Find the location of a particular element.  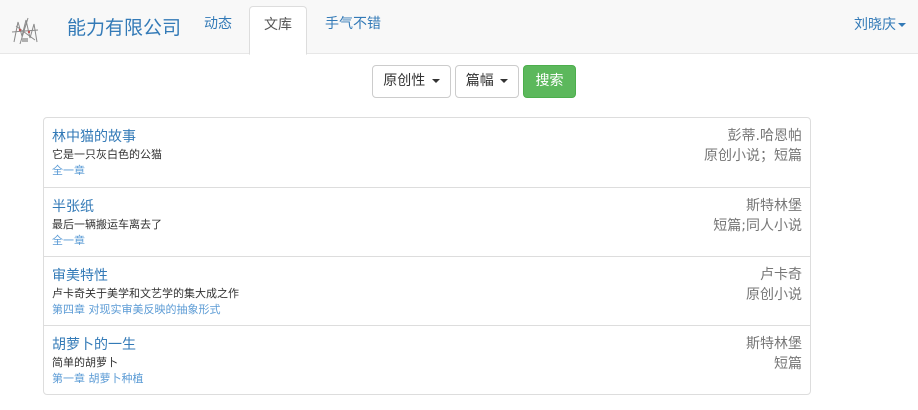

tab-lucky-label: 手气不错 is located at coordinates (353, 24).